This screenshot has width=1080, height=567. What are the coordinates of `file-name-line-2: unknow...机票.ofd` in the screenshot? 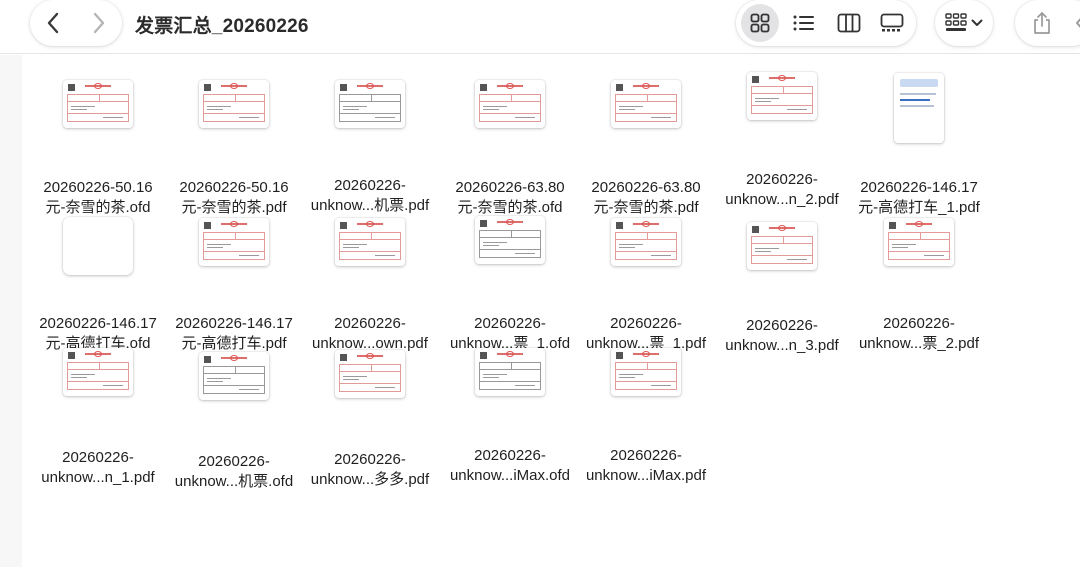 It's located at (234, 481).